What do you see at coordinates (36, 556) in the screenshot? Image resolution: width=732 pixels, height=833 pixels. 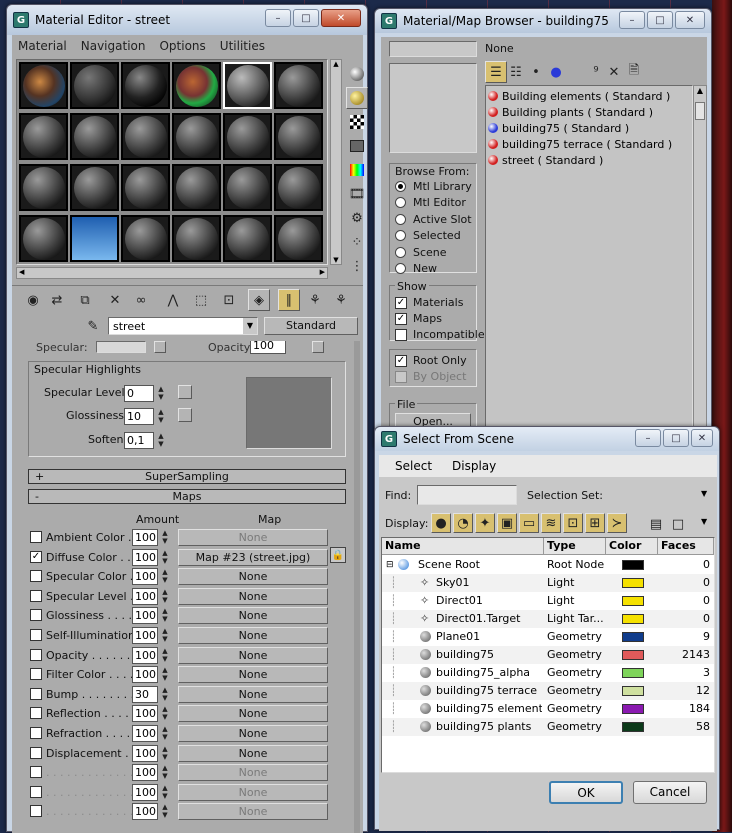 I see `map-enable-checkbox: ✓` at bounding box center [36, 556].